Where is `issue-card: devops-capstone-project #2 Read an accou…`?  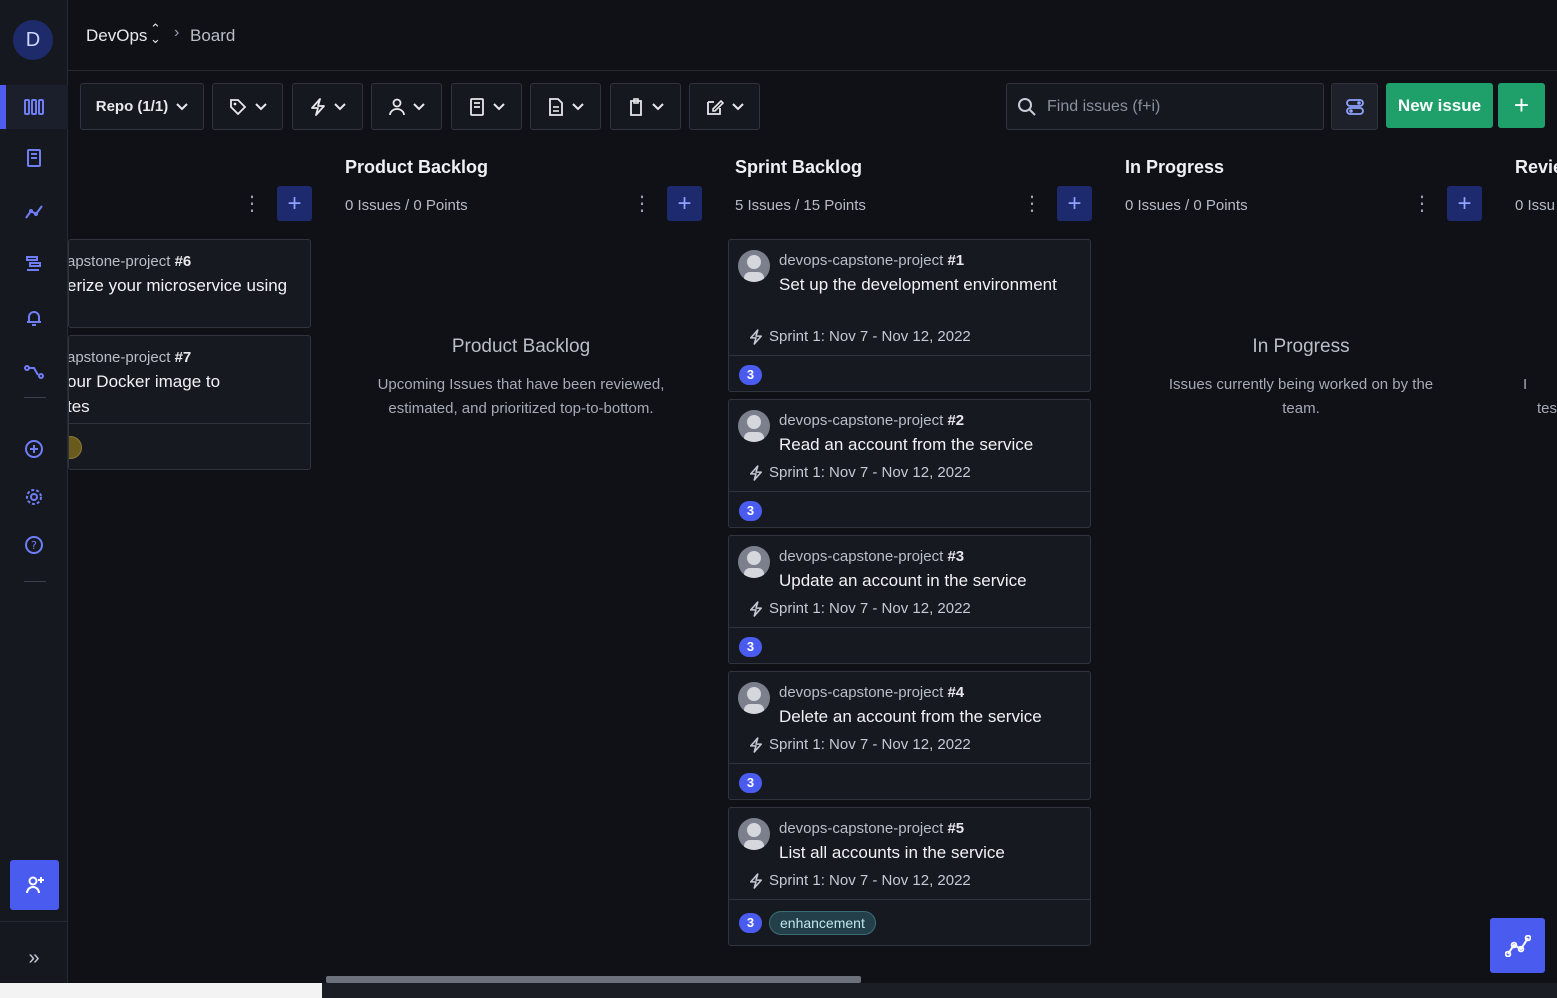
issue-card: devops-capstone-project #2 Read an accou… is located at coordinates (909, 463).